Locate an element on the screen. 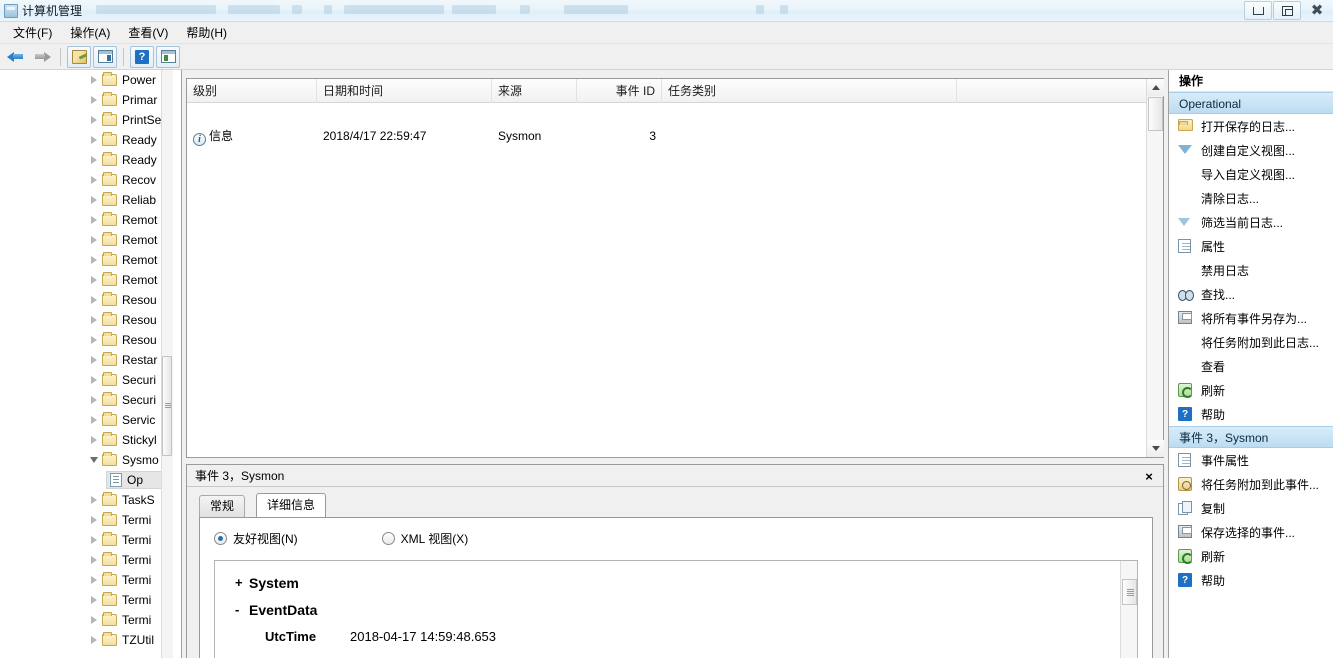 Image resolution: width=1333 pixels, height=658 pixels. tree-item-ready: Ready is located at coordinates (85, 160).